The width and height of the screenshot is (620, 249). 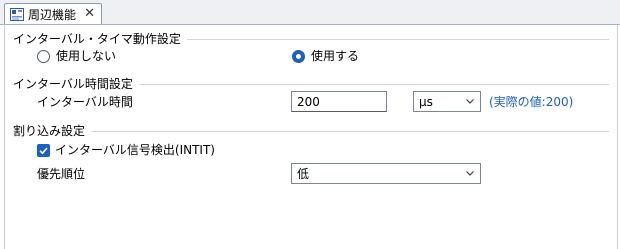 What do you see at coordinates (310, 12) in the screenshot?
I see `tab-strip: 周辺機能 ✕` at bounding box center [310, 12].